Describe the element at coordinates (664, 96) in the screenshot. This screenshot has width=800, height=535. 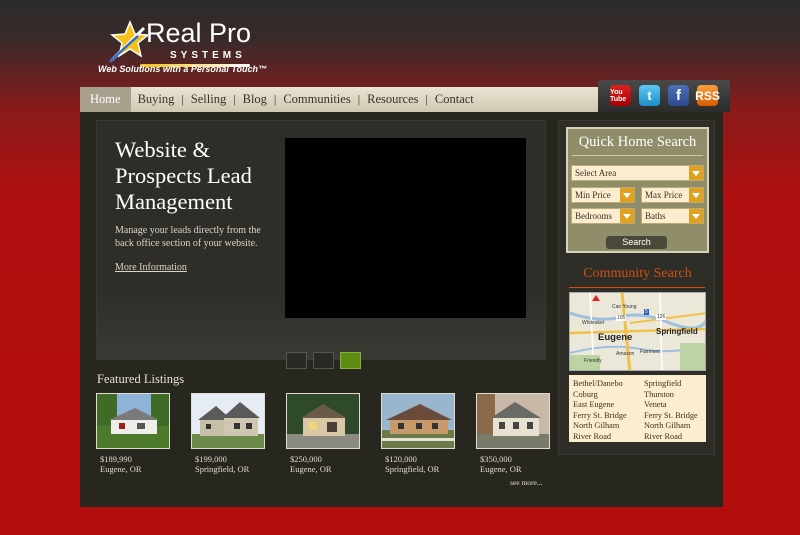
I see `social-bar: You Tube t f RSS` at that location.